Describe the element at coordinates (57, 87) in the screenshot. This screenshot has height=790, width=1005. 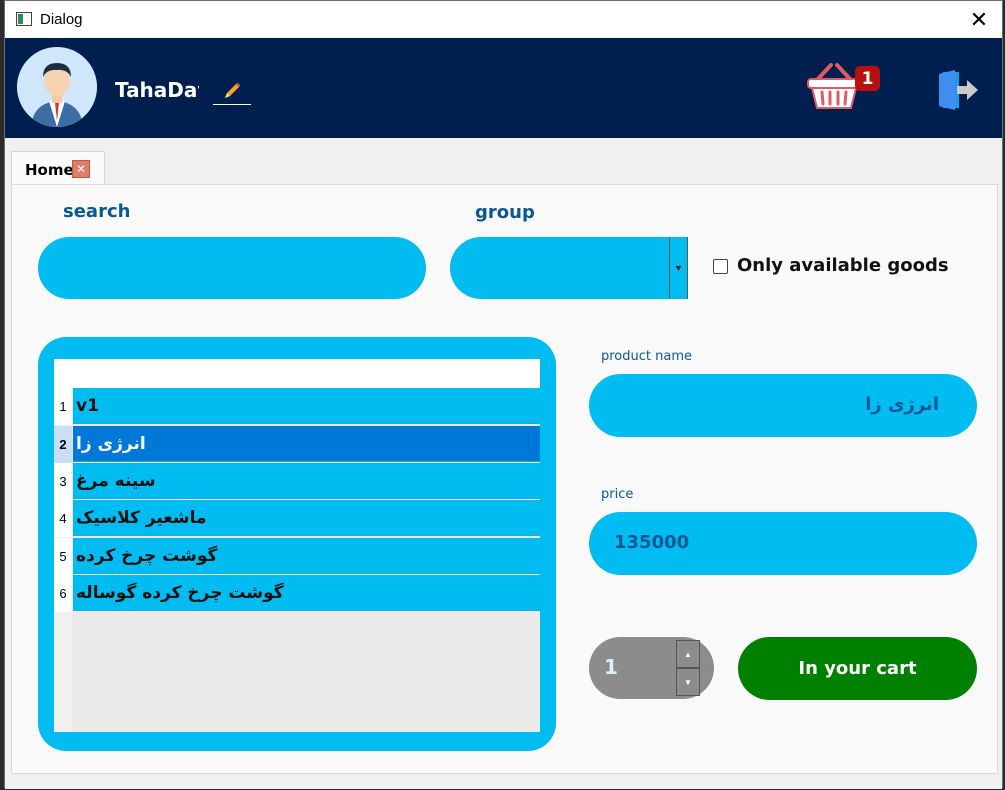
I see `avatar` at that location.